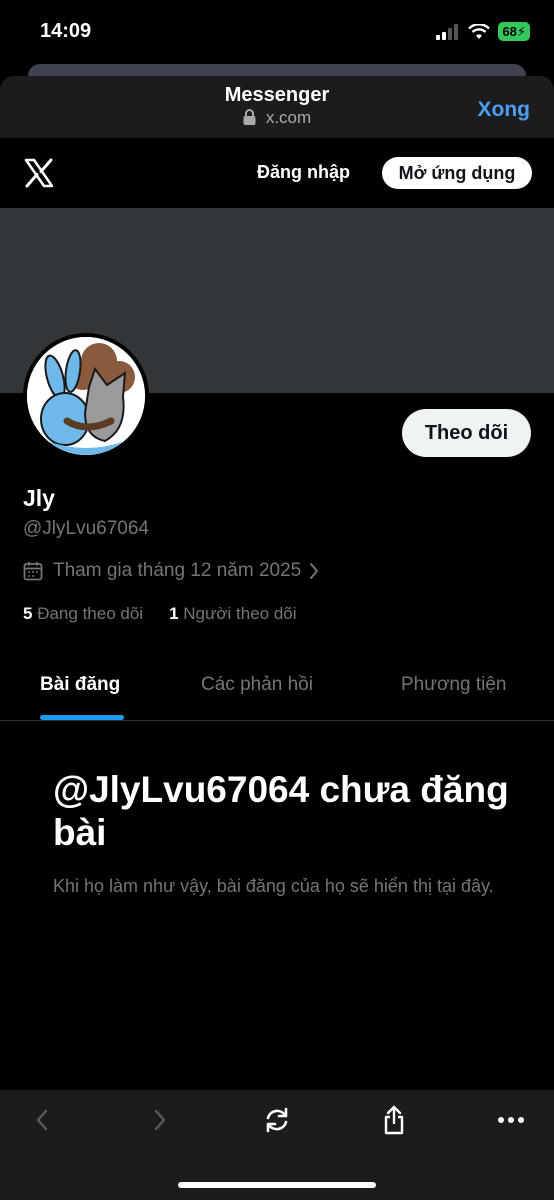 Image resolution: width=554 pixels, height=1200 pixels. I want to click on following-stat: 5 Đang theo dõi, so click(83, 614).